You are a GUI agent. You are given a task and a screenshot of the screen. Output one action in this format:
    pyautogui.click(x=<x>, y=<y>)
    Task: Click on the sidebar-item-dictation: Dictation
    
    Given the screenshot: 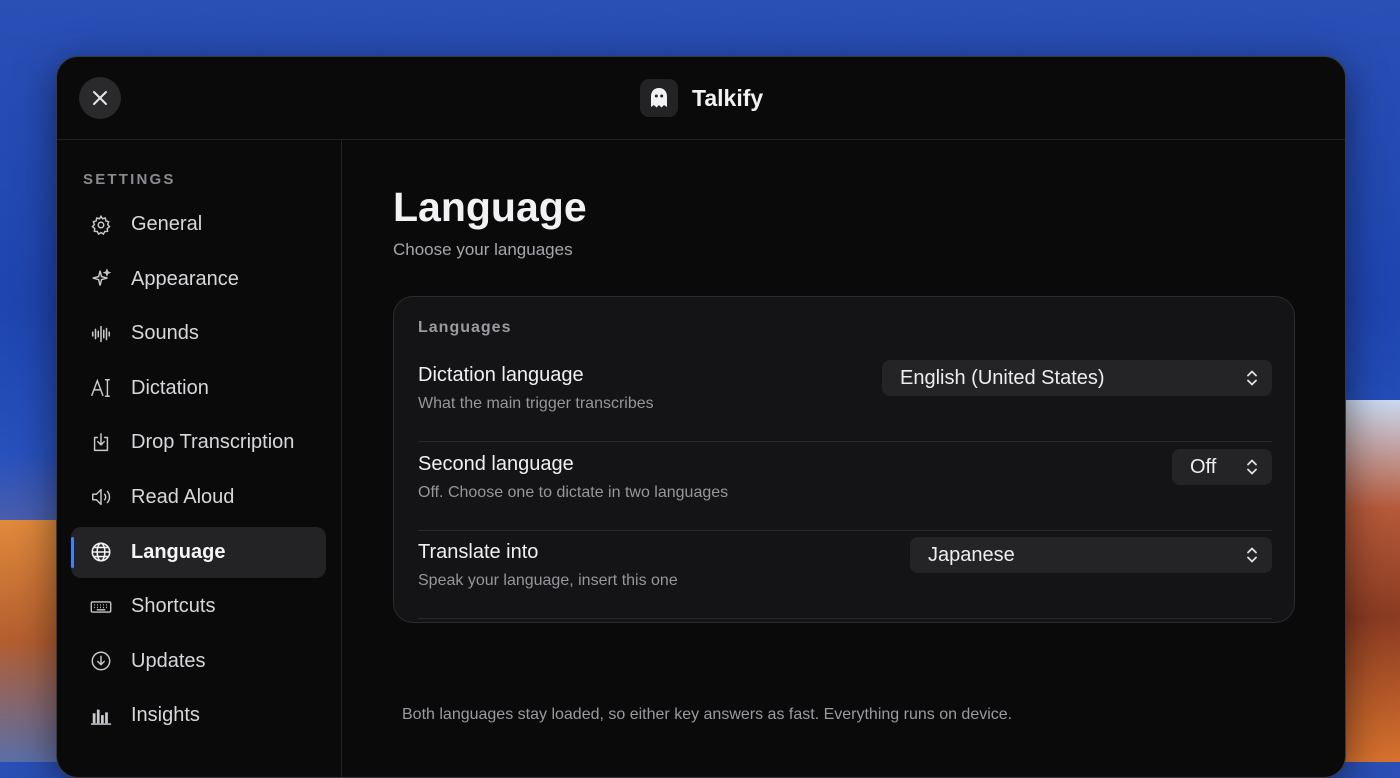 What is the action you would take?
    pyautogui.click(x=198, y=388)
    